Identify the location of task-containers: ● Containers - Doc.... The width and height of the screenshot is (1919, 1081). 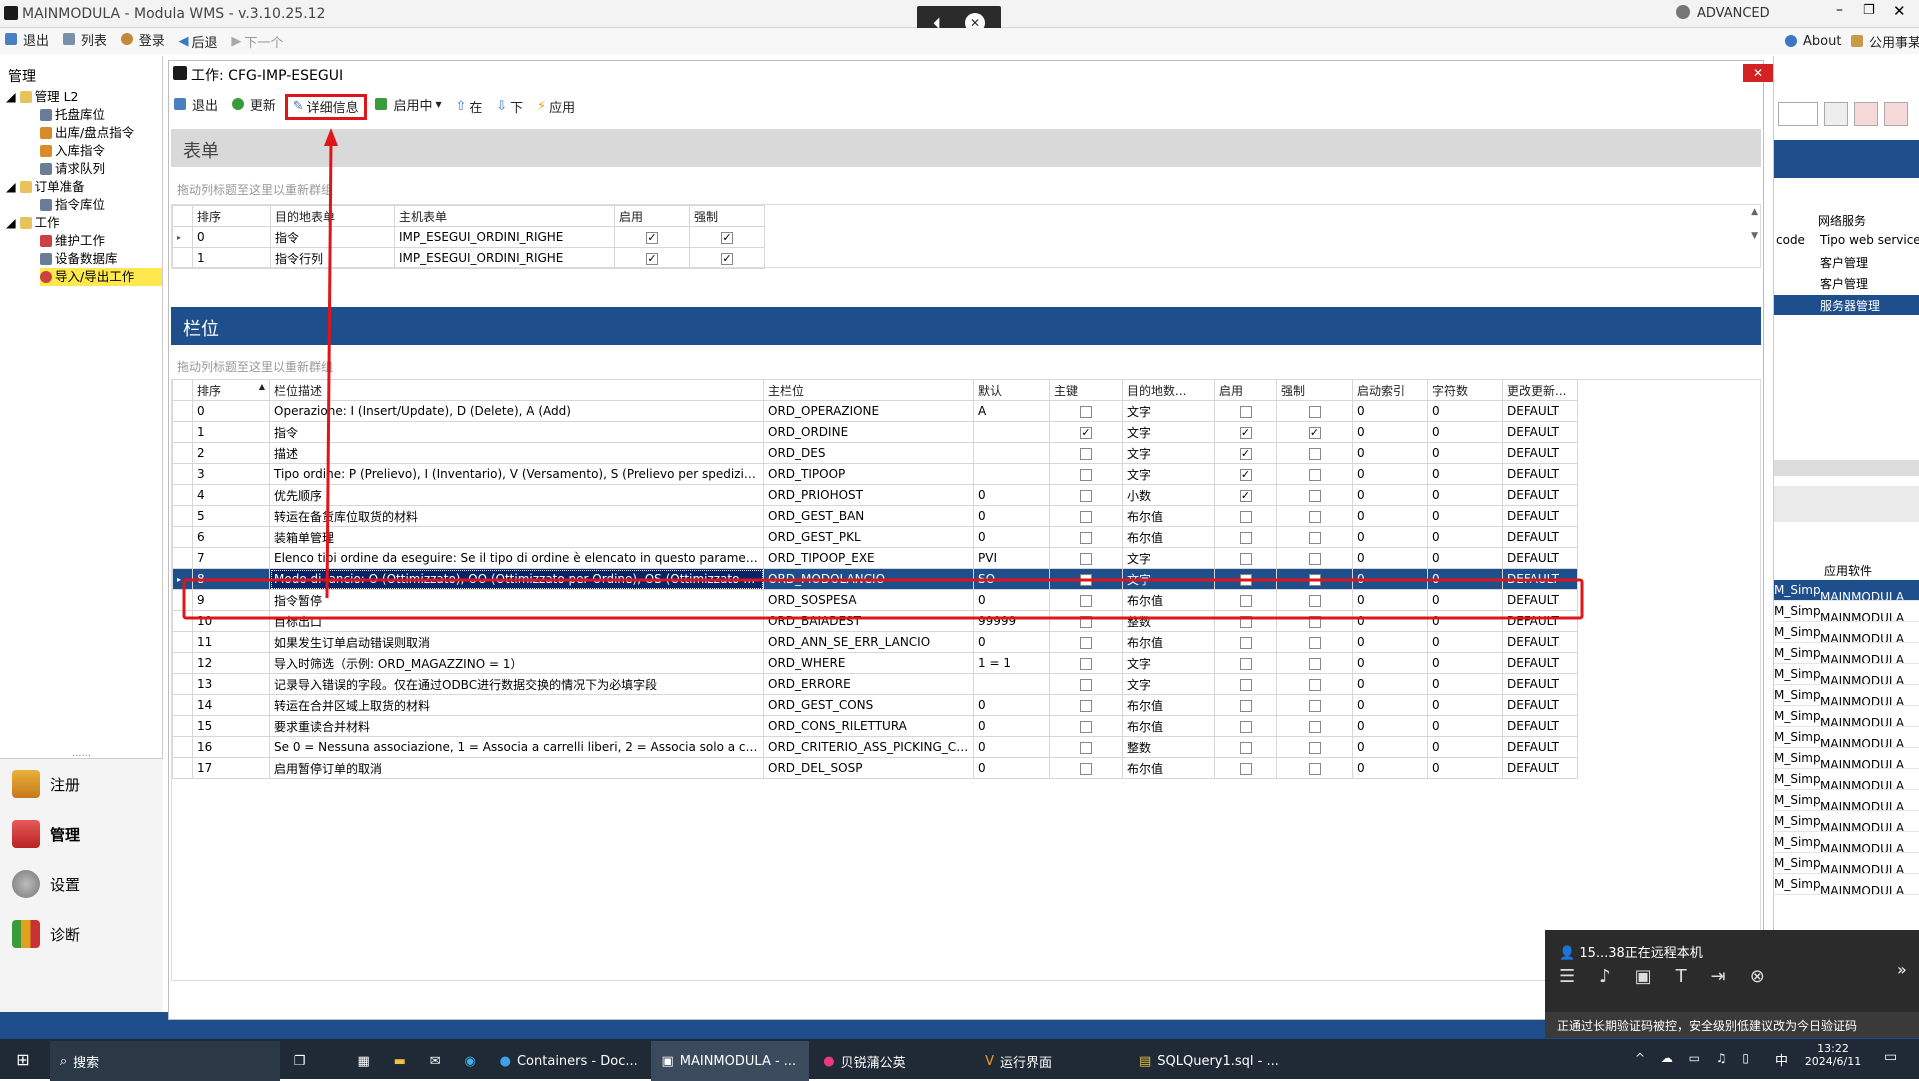
(569, 1061).